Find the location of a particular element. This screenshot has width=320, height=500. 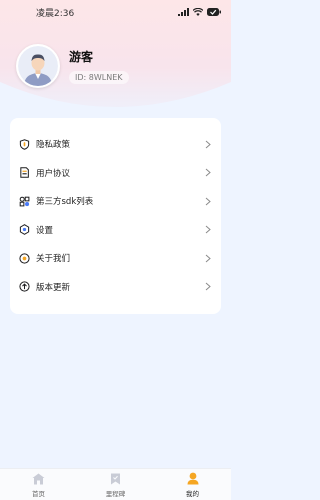

profile-section: 游客 ID: 8WLNEK is located at coordinates (72, 66).